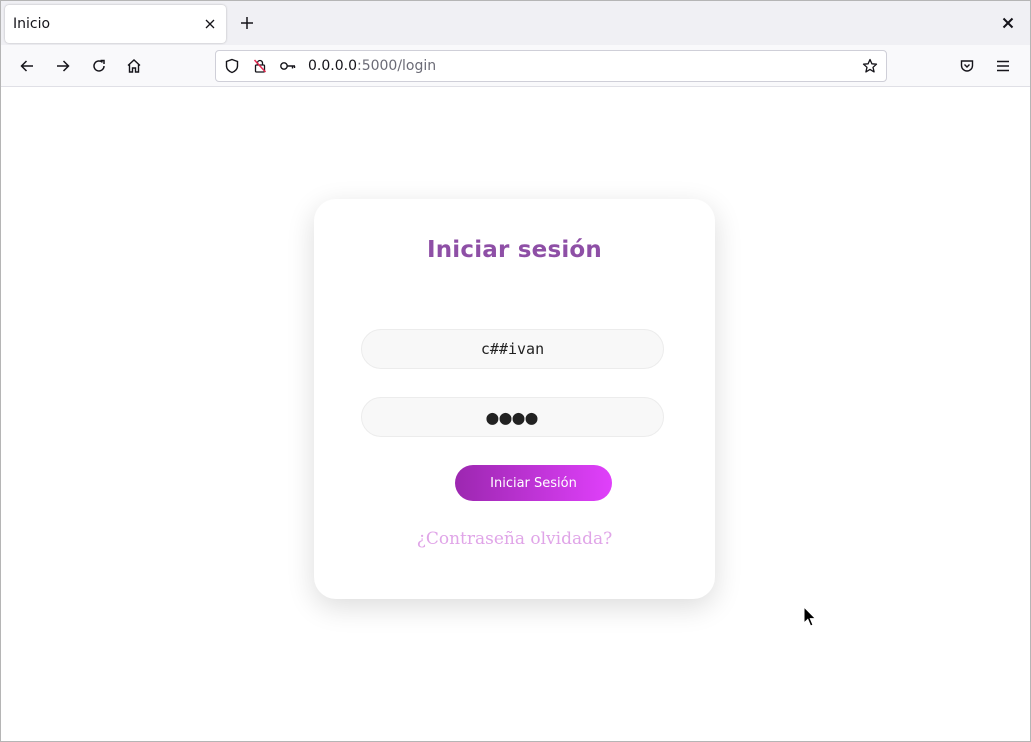 Image resolution: width=1031 pixels, height=742 pixels. I want to click on arrow-right-icon, so click(63, 66).